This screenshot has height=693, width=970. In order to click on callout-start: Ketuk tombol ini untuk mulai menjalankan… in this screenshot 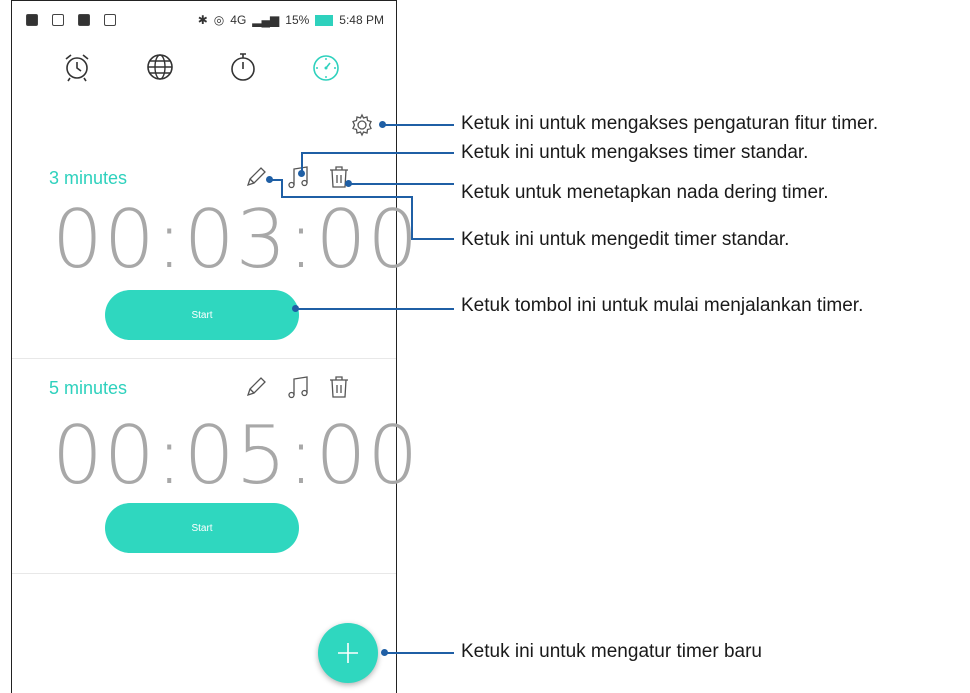, I will do `click(662, 305)`.